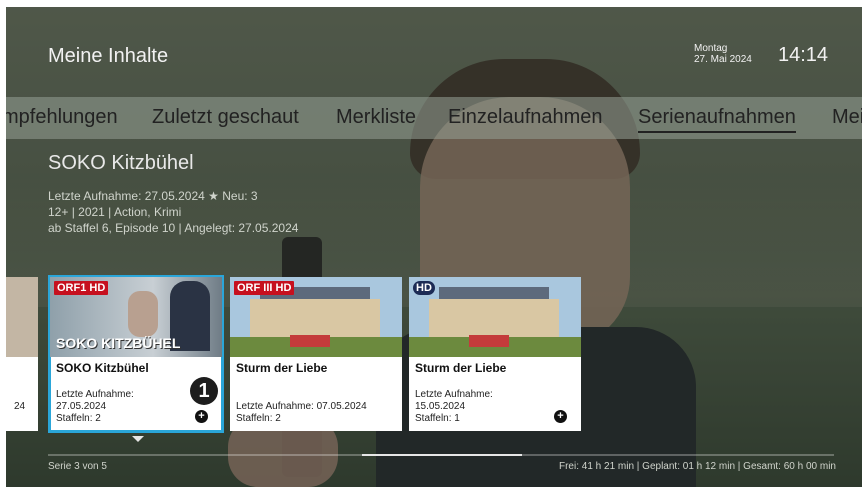  I want to click on card-line2: Staffeln: 2, so click(258, 418).